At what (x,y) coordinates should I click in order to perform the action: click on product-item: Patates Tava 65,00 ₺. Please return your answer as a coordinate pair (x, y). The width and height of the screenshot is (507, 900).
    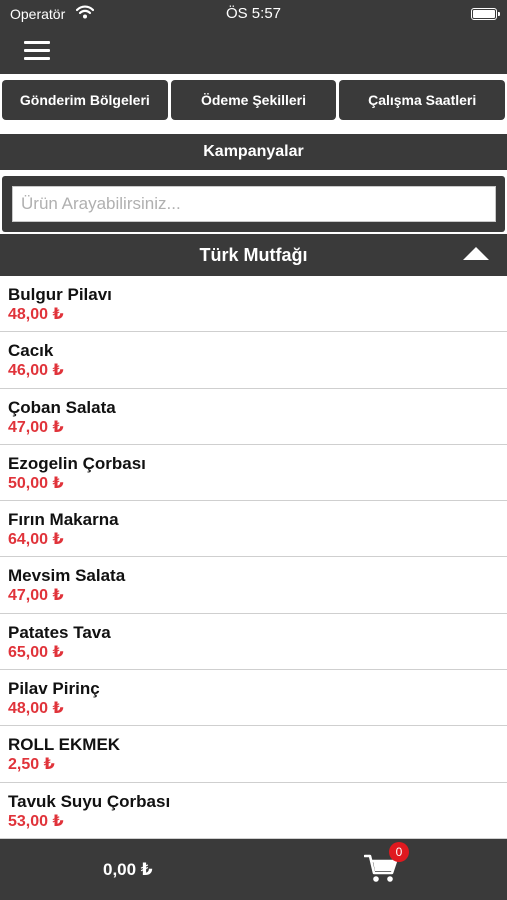
    Looking at the image, I should click on (253, 642).